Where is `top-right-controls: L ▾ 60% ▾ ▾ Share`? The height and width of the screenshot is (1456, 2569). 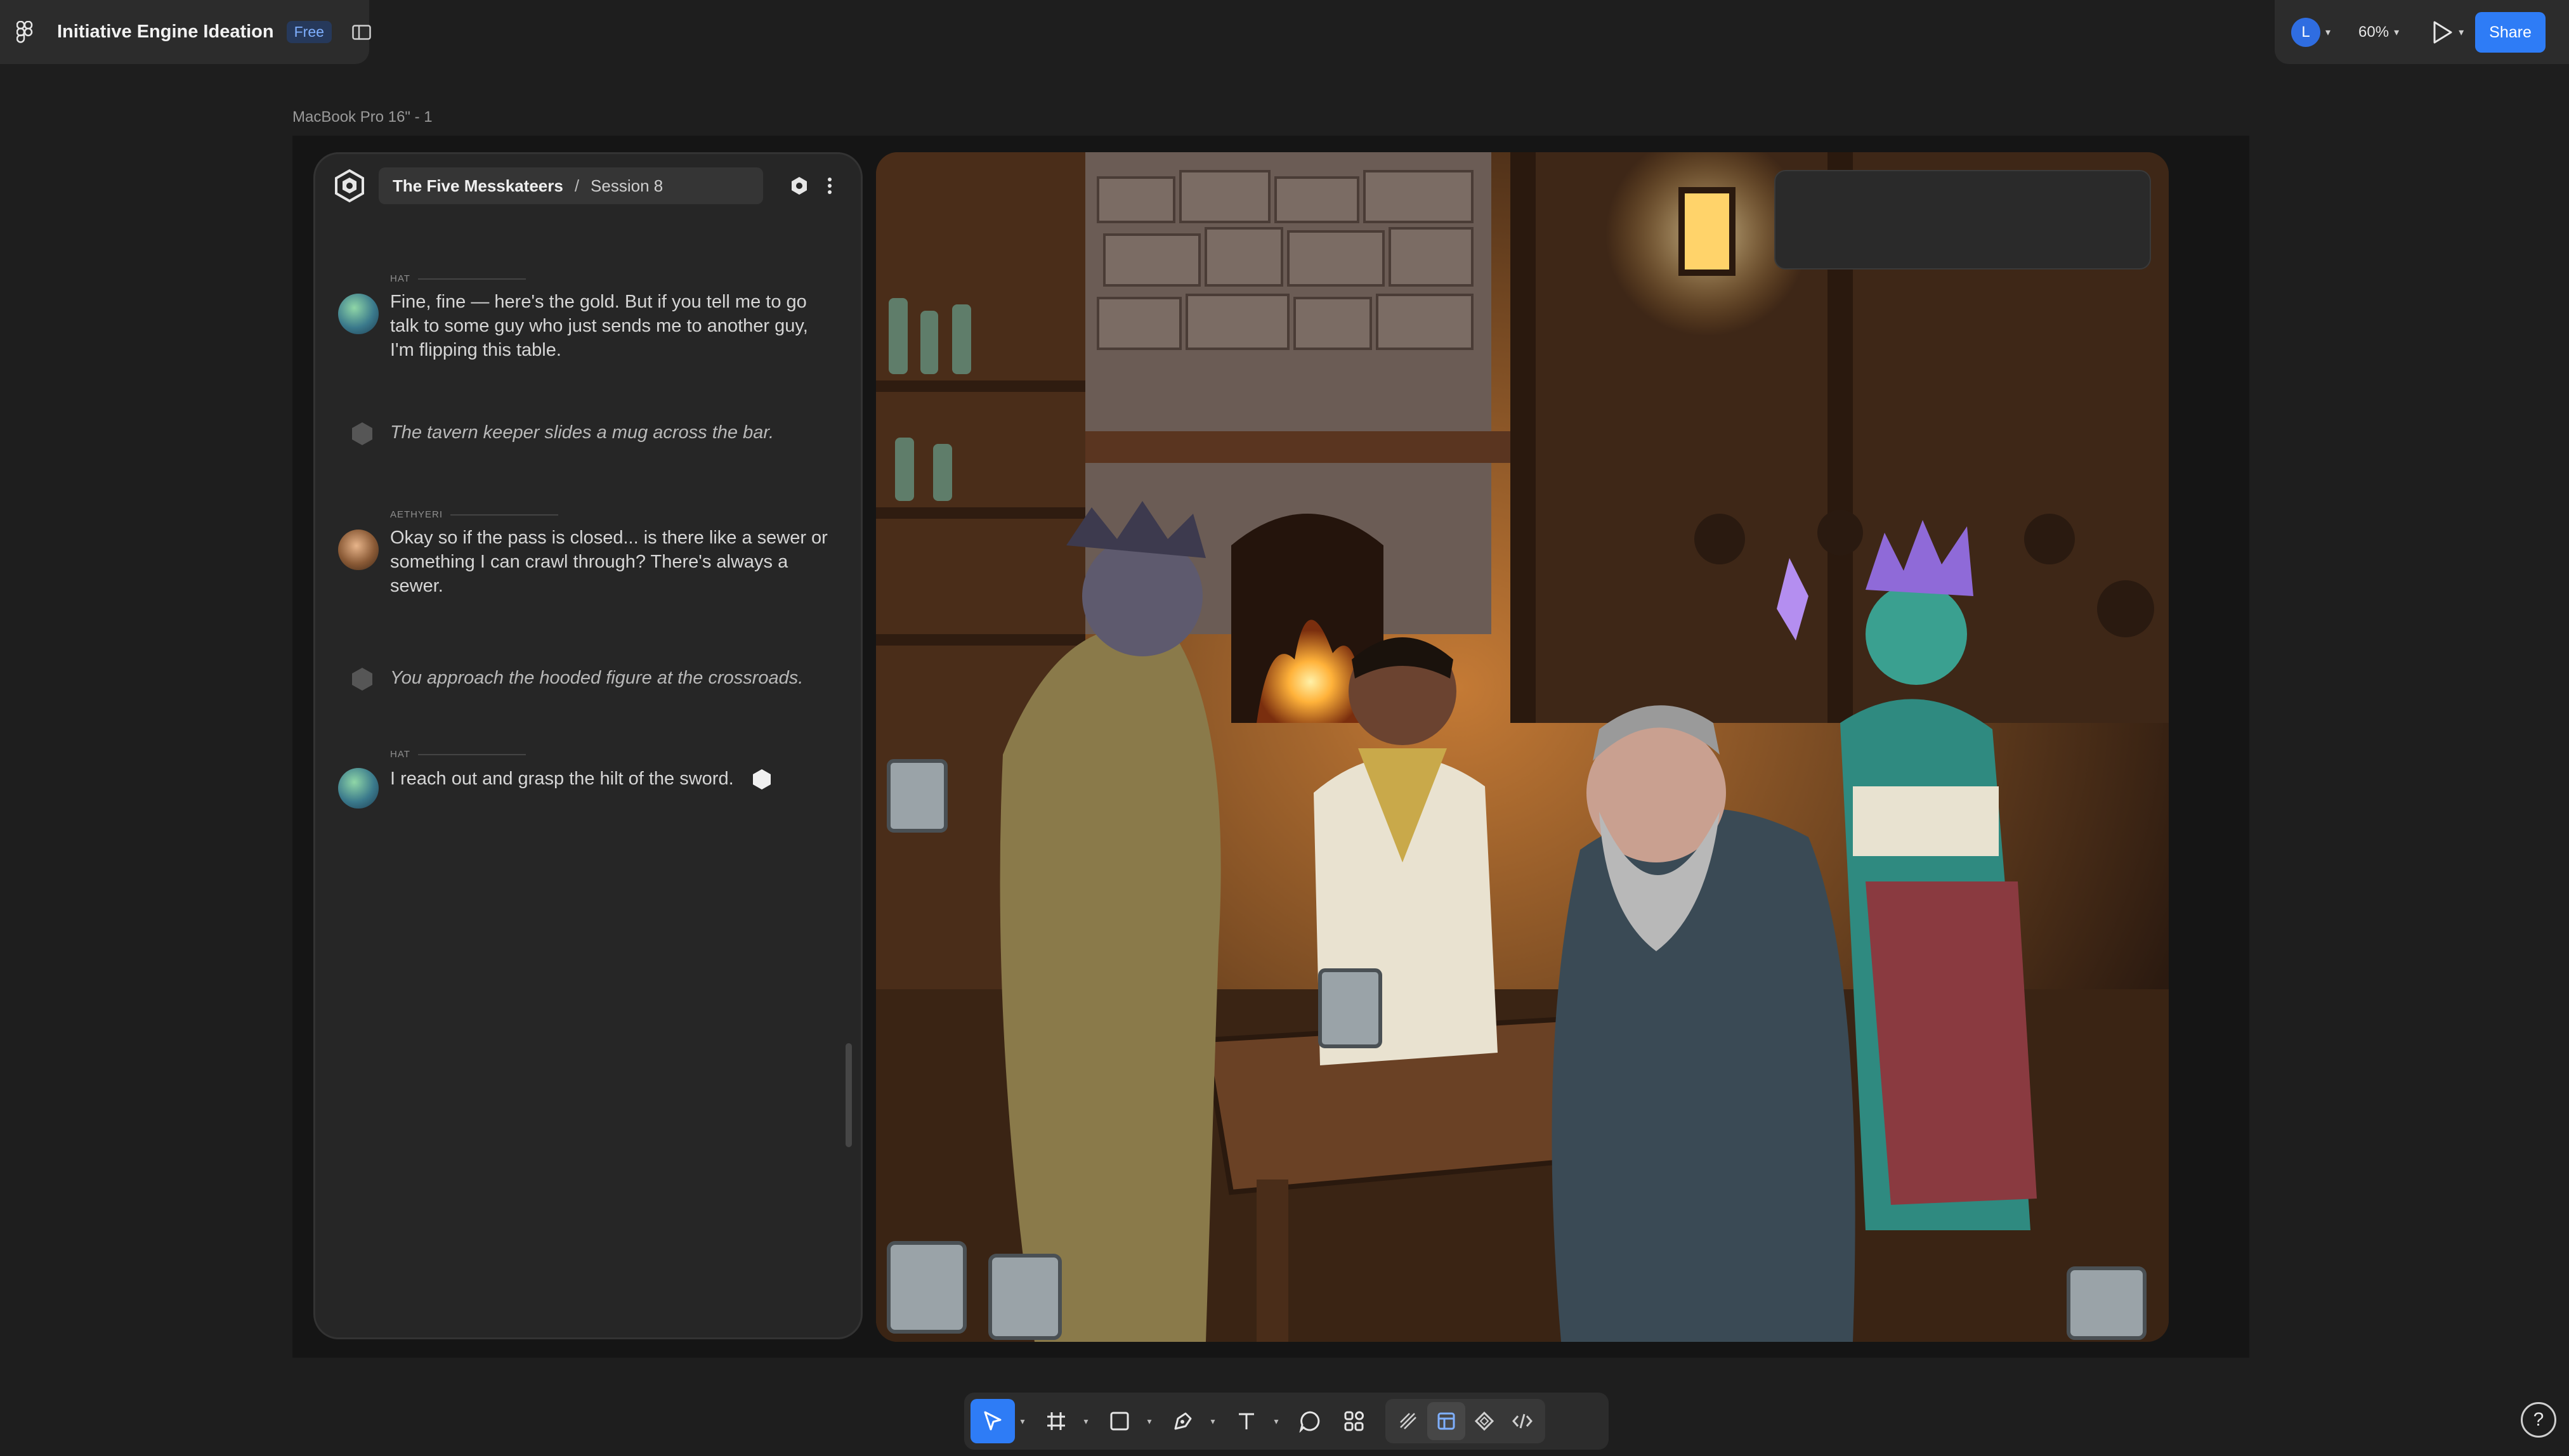 top-right-controls: L ▾ 60% ▾ ▾ Share is located at coordinates (2422, 32).